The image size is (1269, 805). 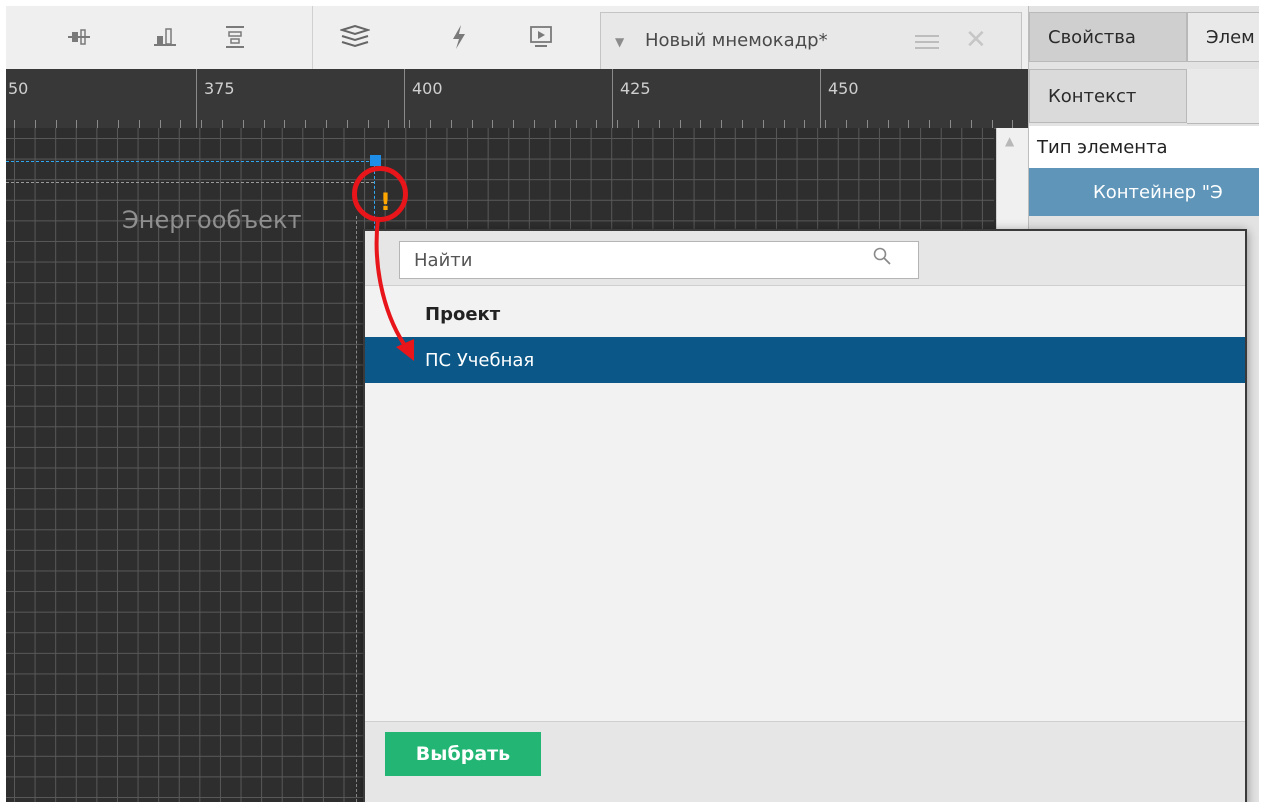 I want to click on lightning-icon, so click(x=459, y=37).